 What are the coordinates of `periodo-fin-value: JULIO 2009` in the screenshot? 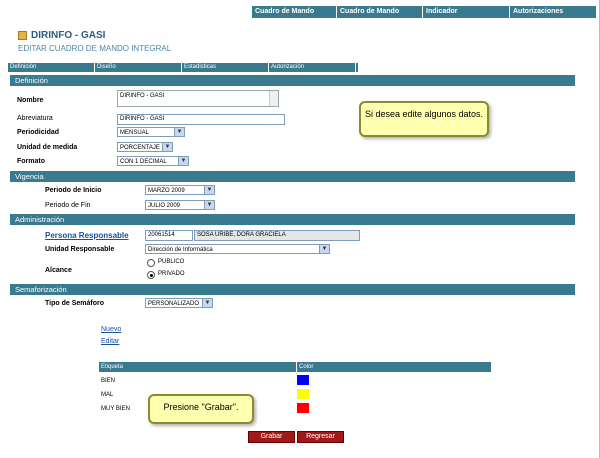 It's located at (164, 206).